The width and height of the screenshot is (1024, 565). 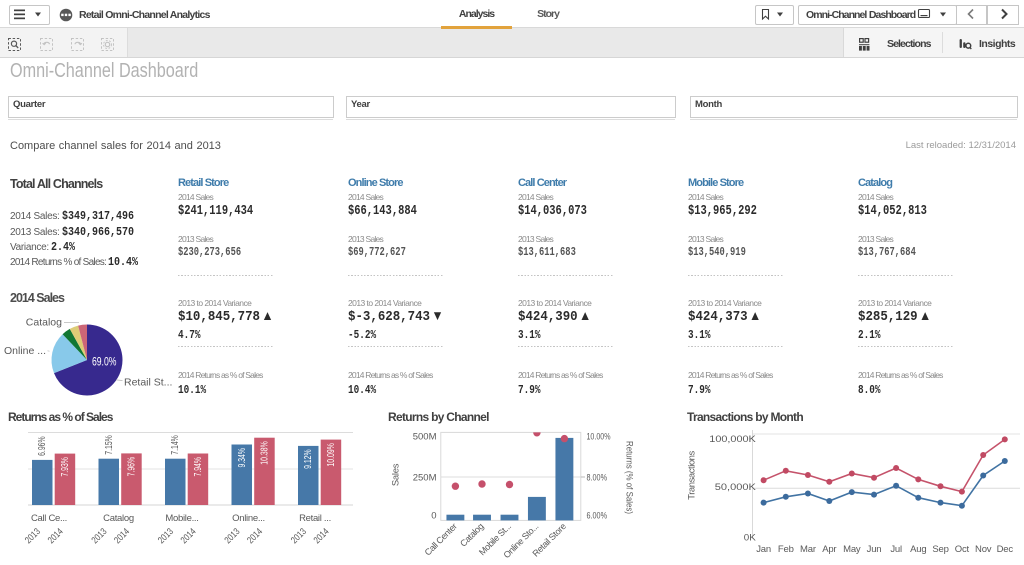 I want to click on svg-text: Jun, so click(x=874, y=549).